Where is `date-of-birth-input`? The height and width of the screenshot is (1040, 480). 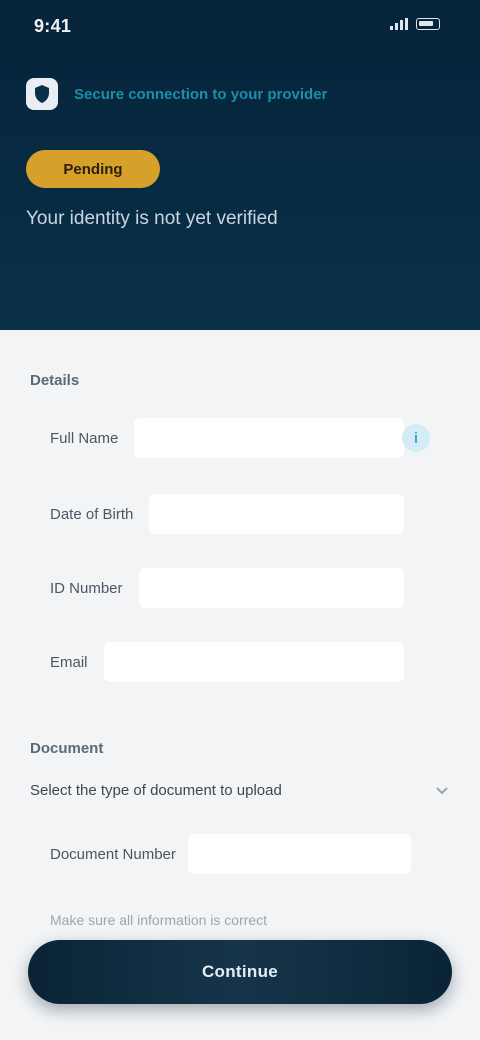 date-of-birth-input is located at coordinates (276, 514).